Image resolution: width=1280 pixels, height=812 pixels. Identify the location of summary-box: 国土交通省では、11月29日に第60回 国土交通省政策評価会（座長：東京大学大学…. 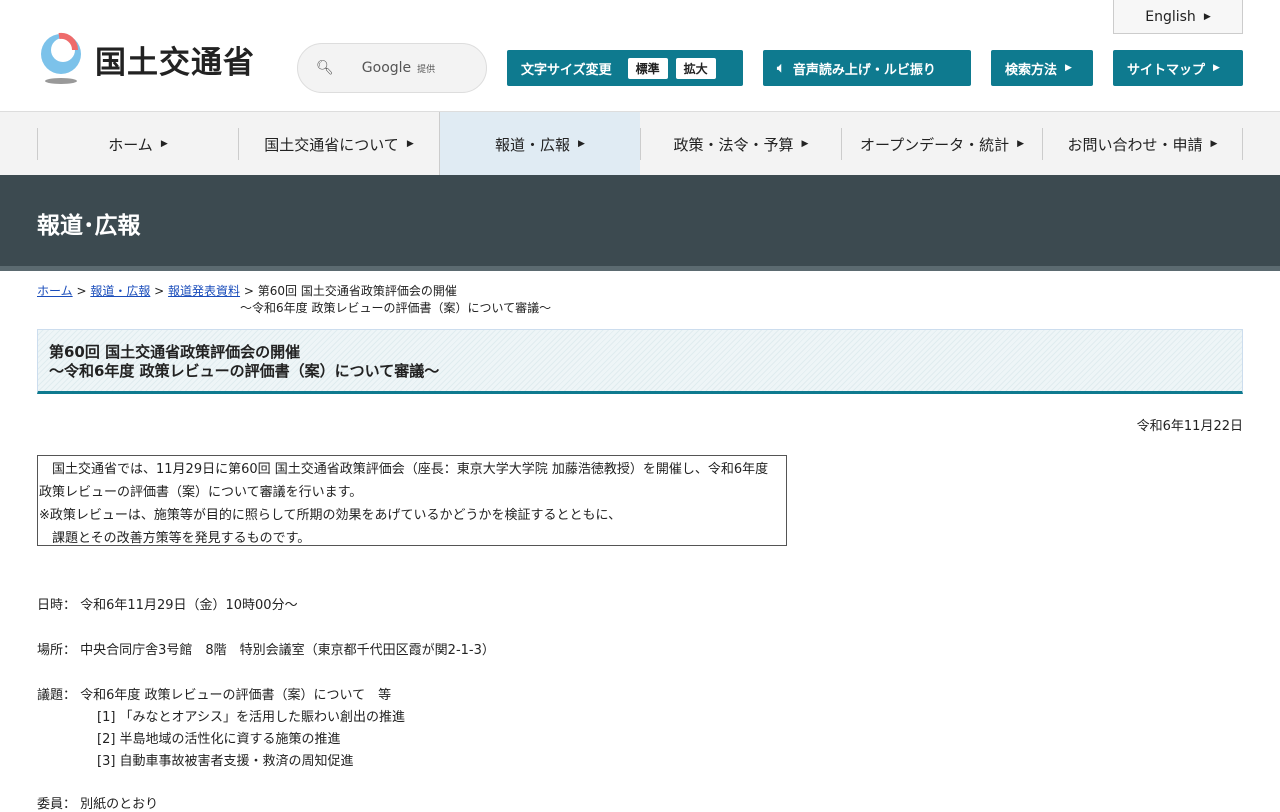
(412, 500).